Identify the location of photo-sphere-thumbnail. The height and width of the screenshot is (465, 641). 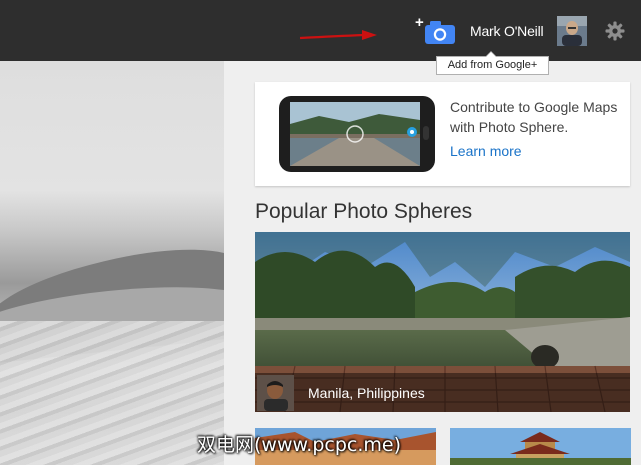
(540, 446).